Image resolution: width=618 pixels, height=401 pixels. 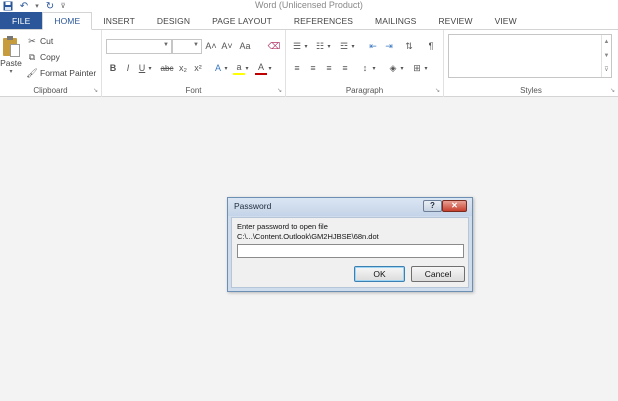 What do you see at coordinates (426, 68) in the screenshot?
I see `borders-dropdown-icon: ▾` at bounding box center [426, 68].